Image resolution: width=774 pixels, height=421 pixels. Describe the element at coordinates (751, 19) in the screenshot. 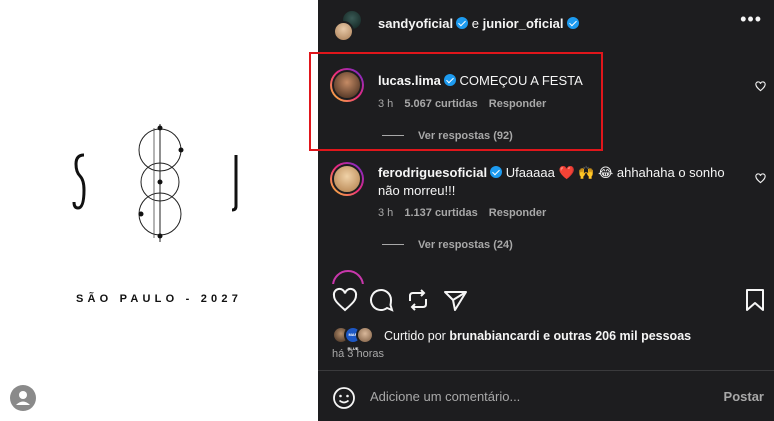

I see `more-options-icon: •••` at that location.